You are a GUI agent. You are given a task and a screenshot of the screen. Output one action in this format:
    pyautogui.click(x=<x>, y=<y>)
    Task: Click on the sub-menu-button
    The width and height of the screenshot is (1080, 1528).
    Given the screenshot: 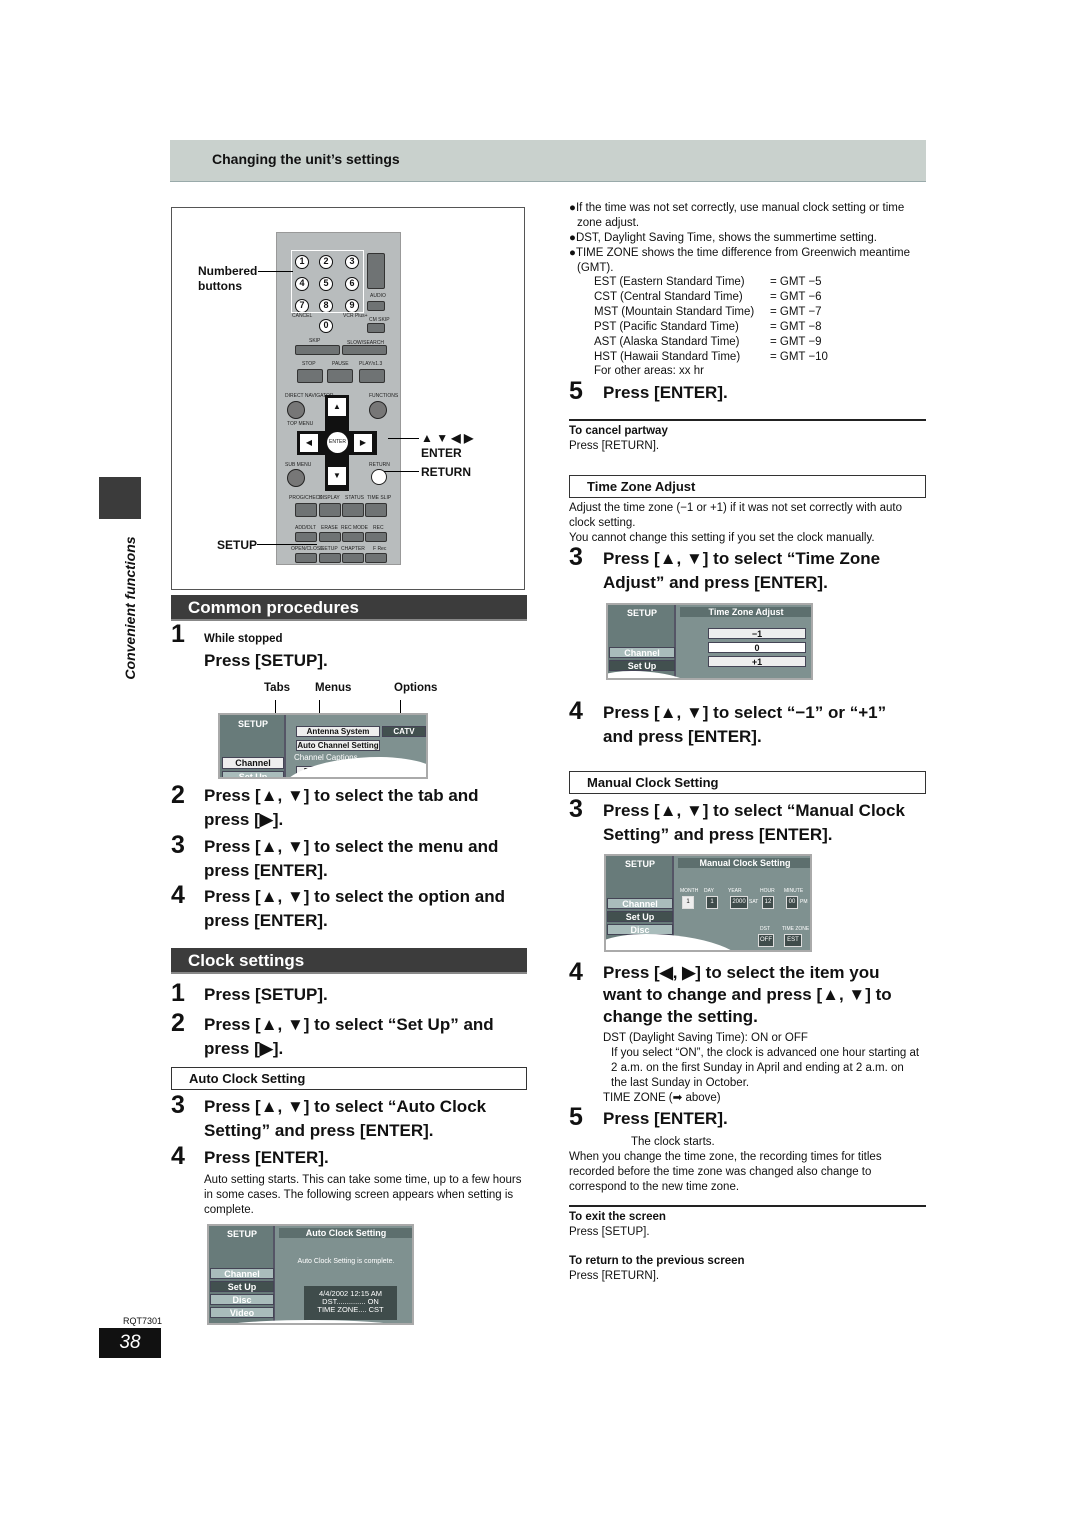 What is the action you would take?
    pyautogui.click(x=296, y=478)
    